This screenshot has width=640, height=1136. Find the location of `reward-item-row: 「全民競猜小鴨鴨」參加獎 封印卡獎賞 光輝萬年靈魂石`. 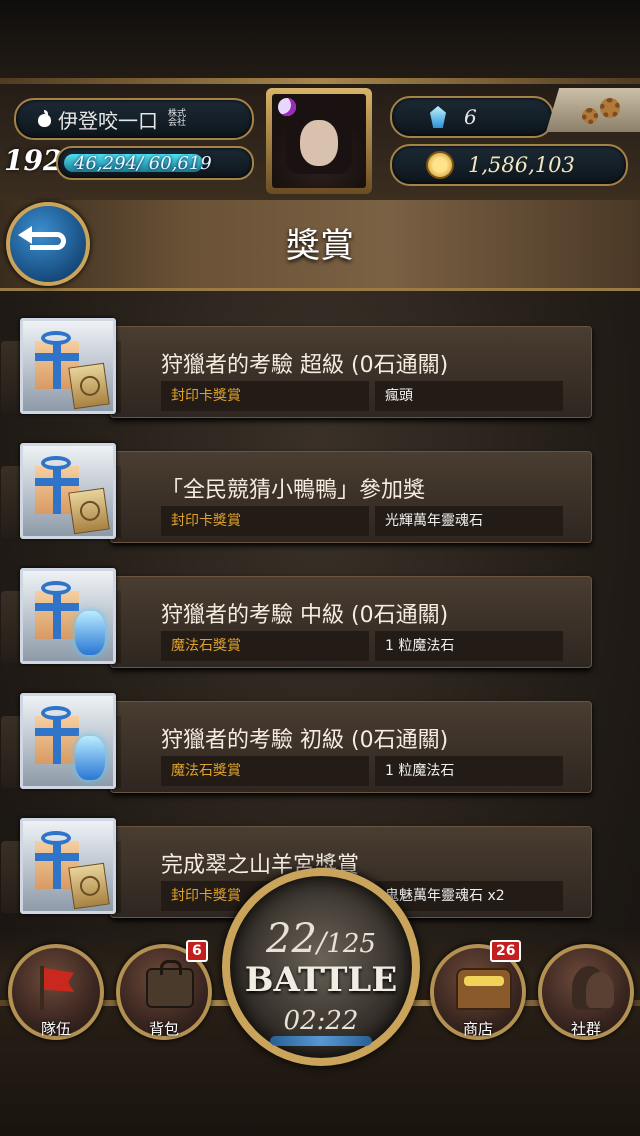

reward-item-row: 「全民競猜小鴨鴨」參加獎 封印卡獎賞 光輝萬年靈魂石 is located at coordinates (300, 499).